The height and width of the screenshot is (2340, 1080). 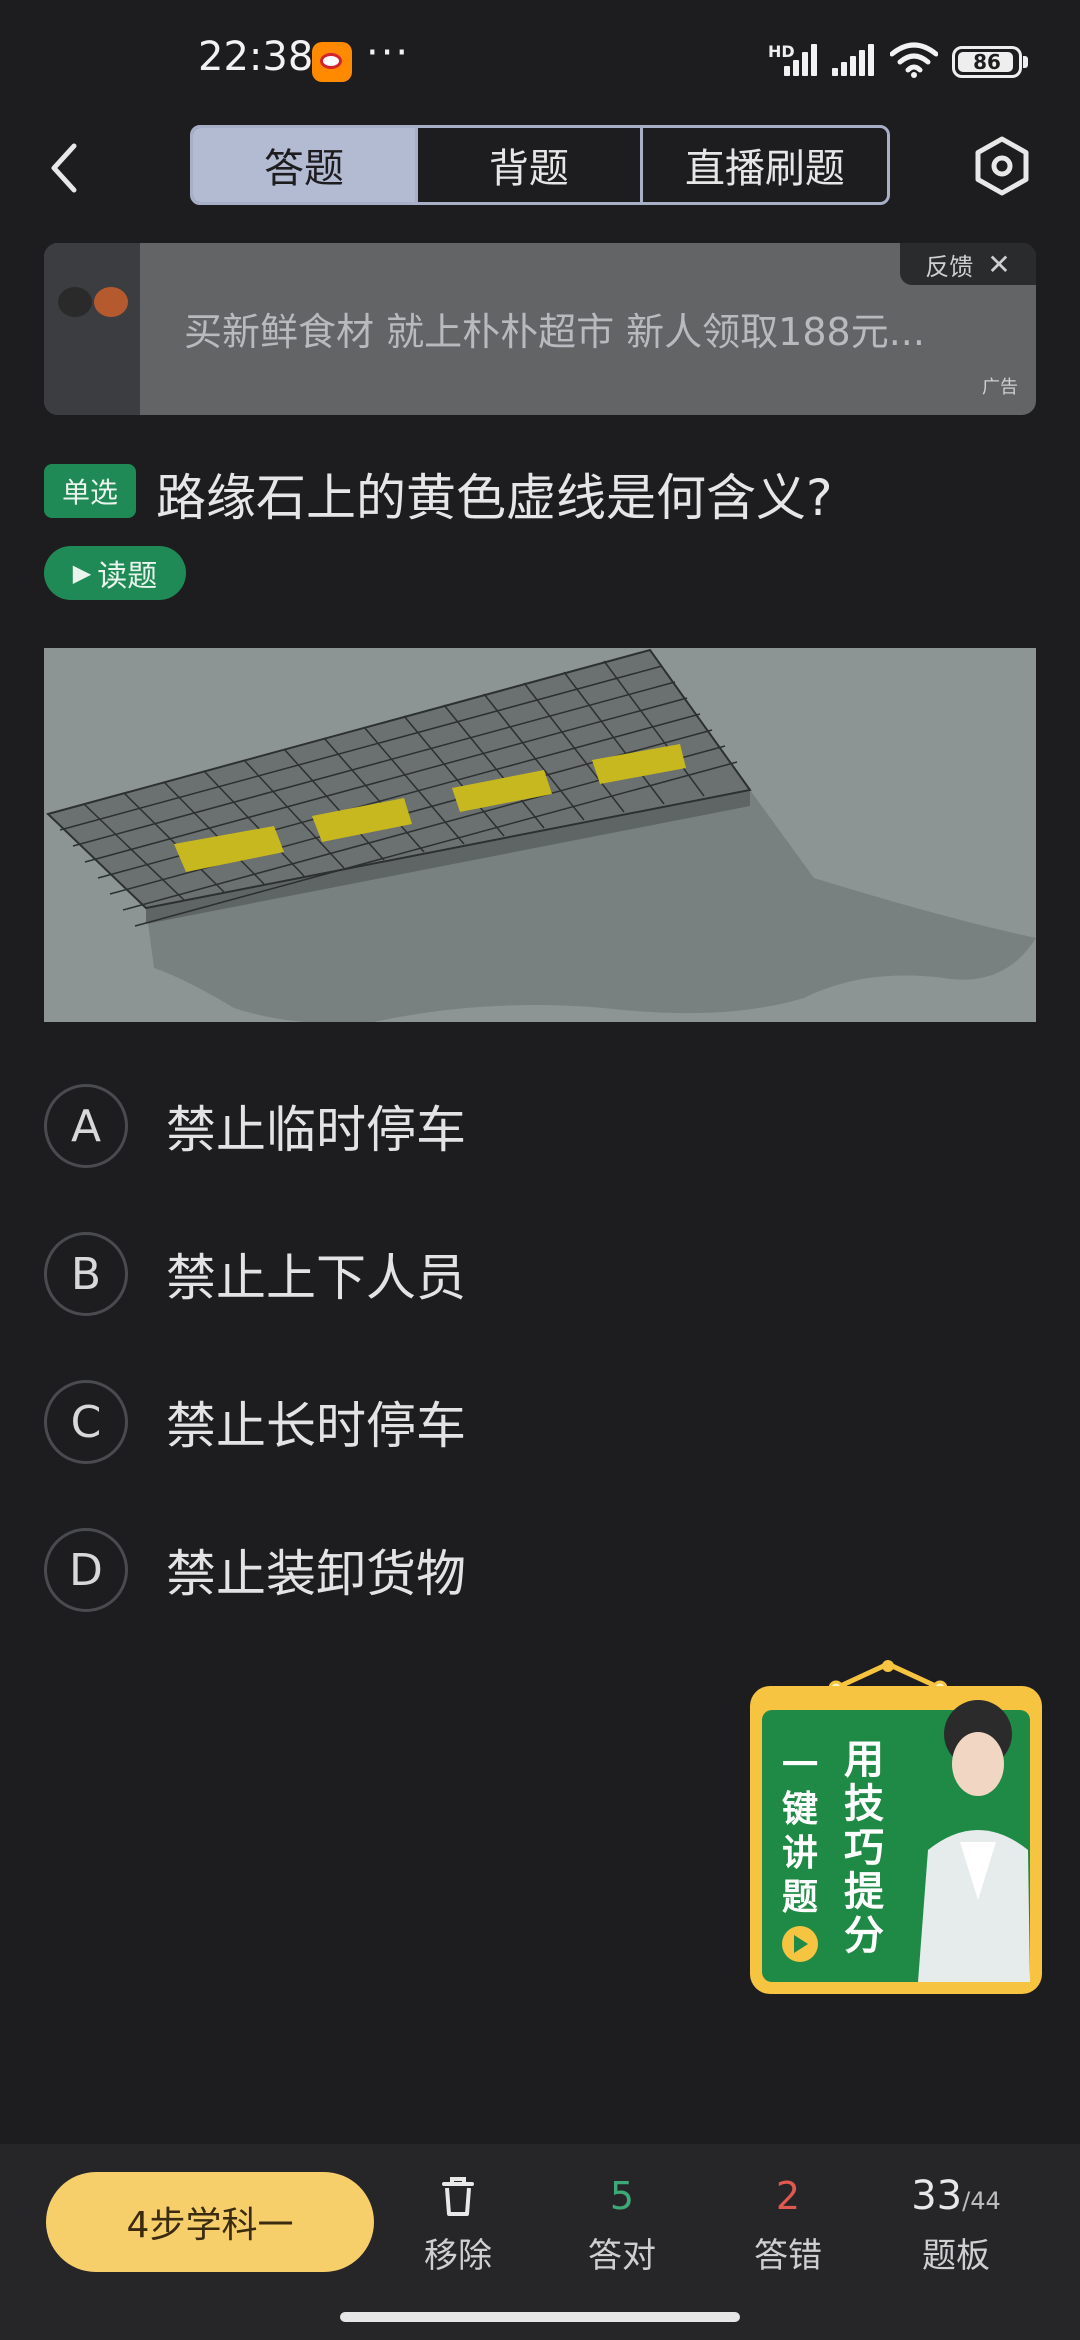 What do you see at coordinates (256, 57) in the screenshot?
I see `status-time: 22:38` at bounding box center [256, 57].